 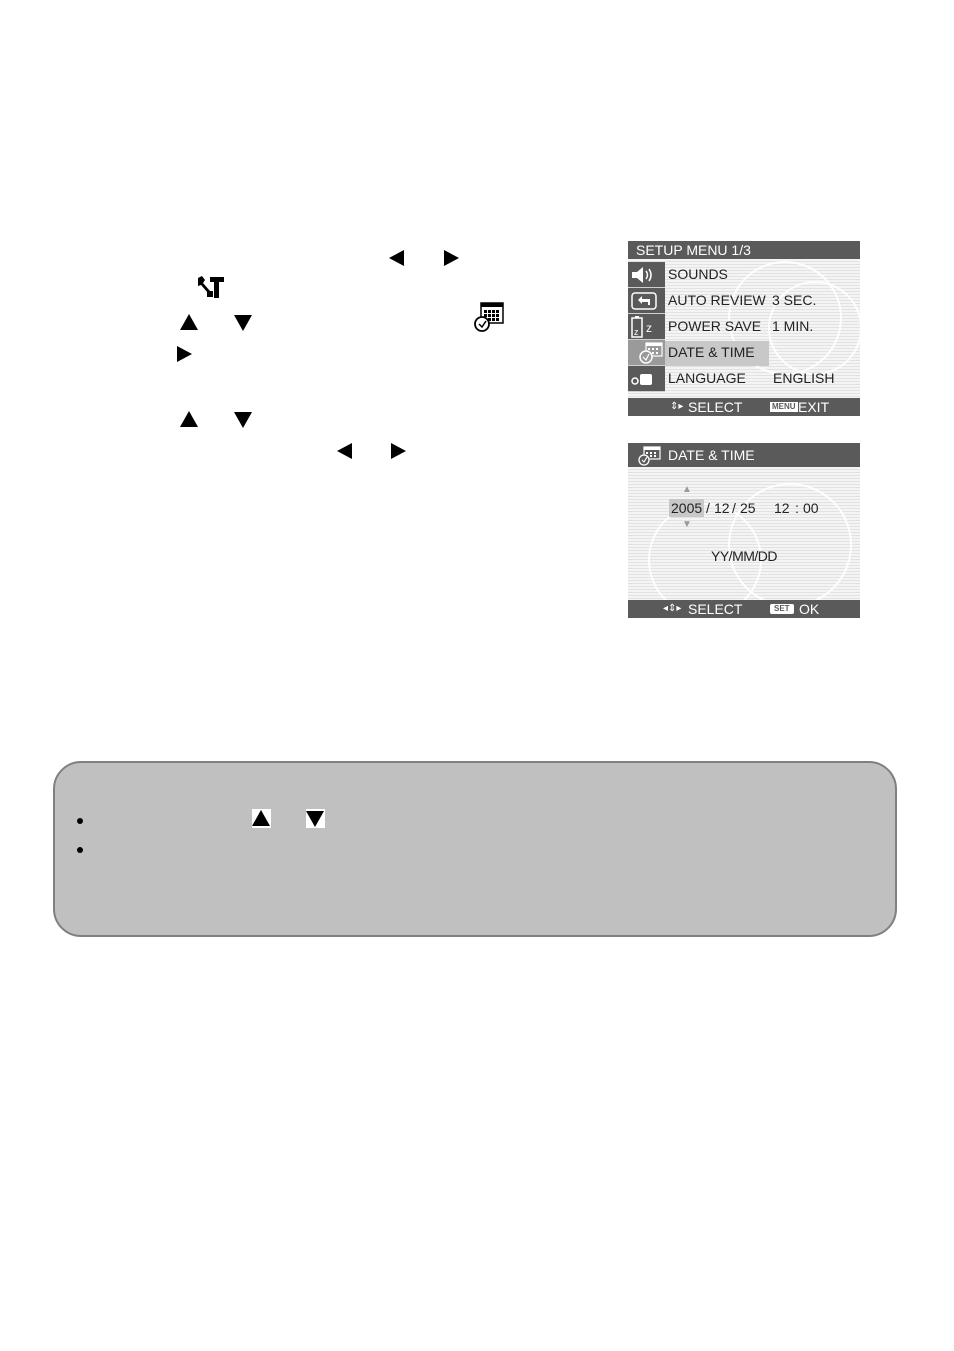 What do you see at coordinates (744, 556) in the screenshot?
I see `date-format-label: YY/MM/DD` at bounding box center [744, 556].